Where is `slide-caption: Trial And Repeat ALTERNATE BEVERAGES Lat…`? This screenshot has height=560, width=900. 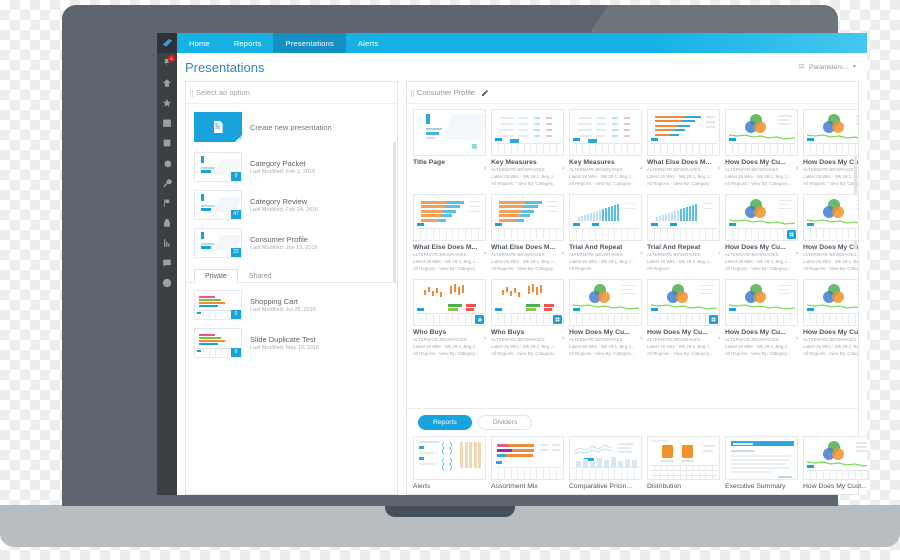
slide-caption: Trial And Repeat ALTERNATE BEVERAGES Lat… is located at coordinates (684, 258).